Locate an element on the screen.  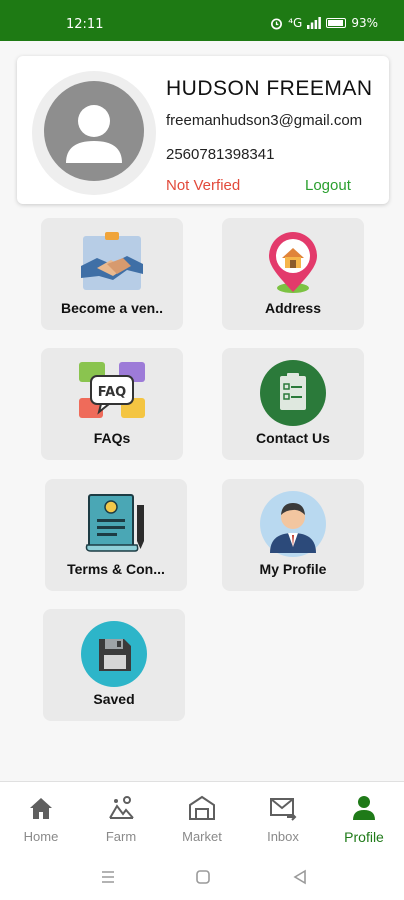
system-nav-bar is located at coordinates (202, 876).